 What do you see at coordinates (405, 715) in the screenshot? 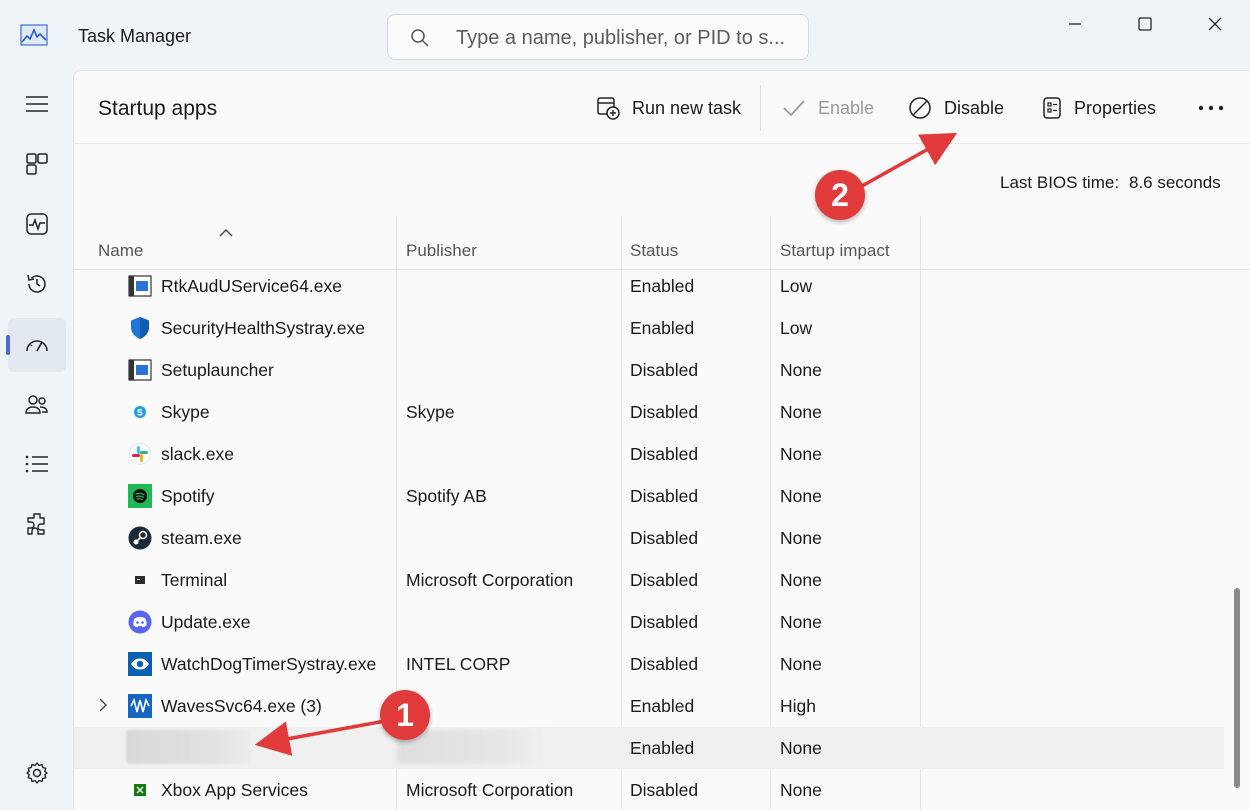
I see `annotation-badge-1: 1` at bounding box center [405, 715].